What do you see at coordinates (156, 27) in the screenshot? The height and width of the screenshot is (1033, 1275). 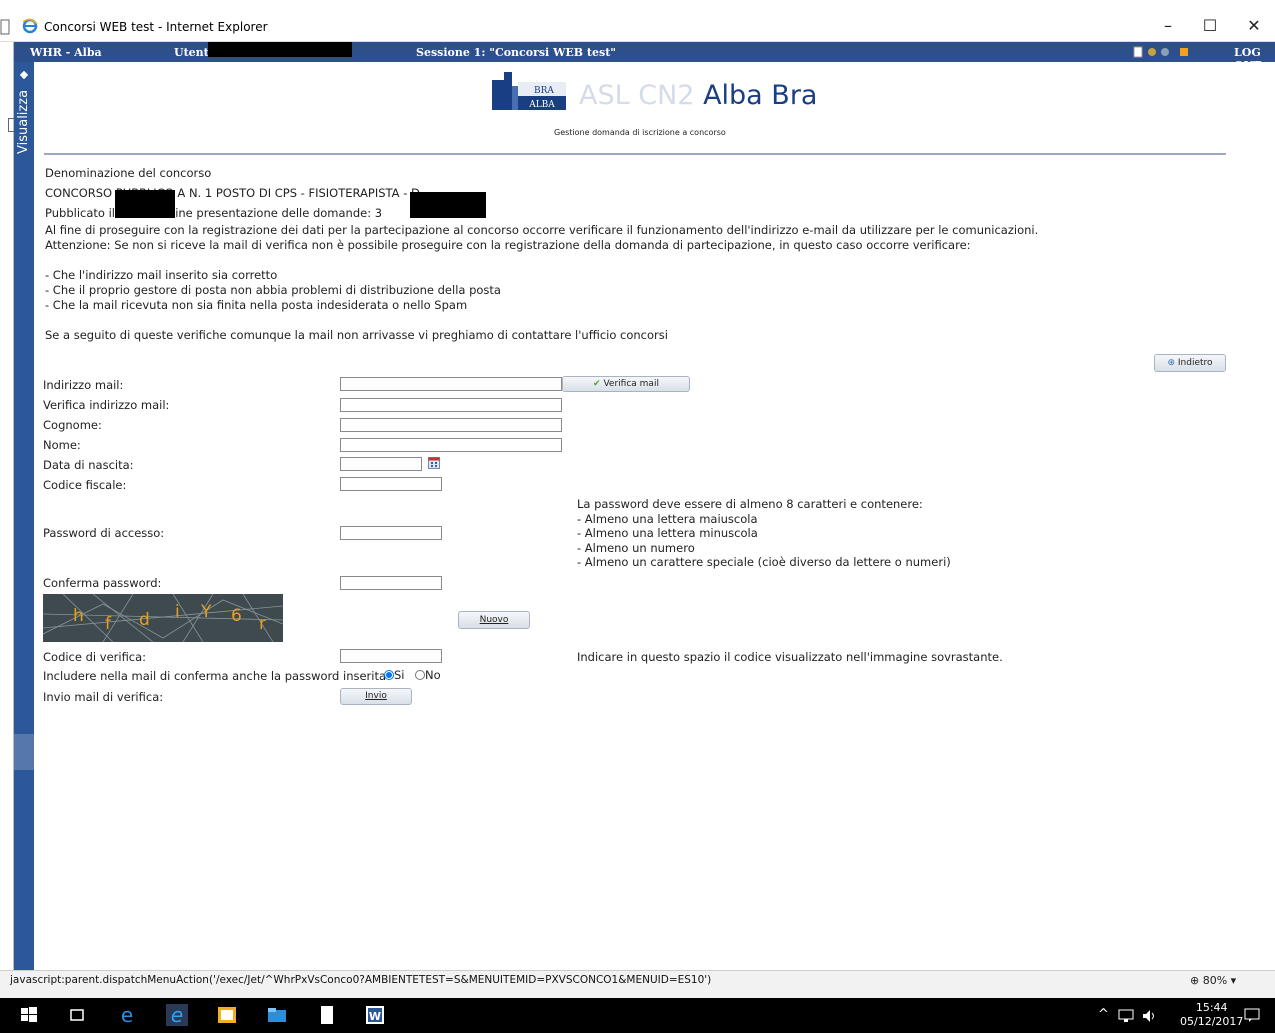 I see `window-title: Concorsi WEB test - Internet Explorer` at bounding box center [156, 27].